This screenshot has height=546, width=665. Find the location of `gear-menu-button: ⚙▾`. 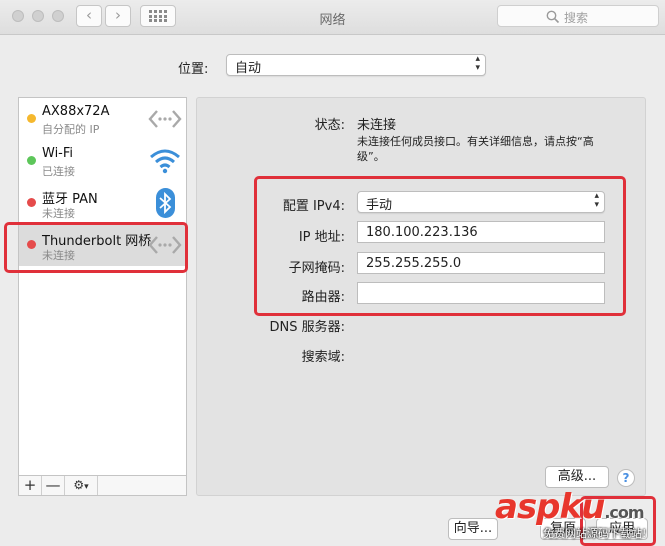

gear-menu-button: ⚙▾ is located at coordinates (81, 485).